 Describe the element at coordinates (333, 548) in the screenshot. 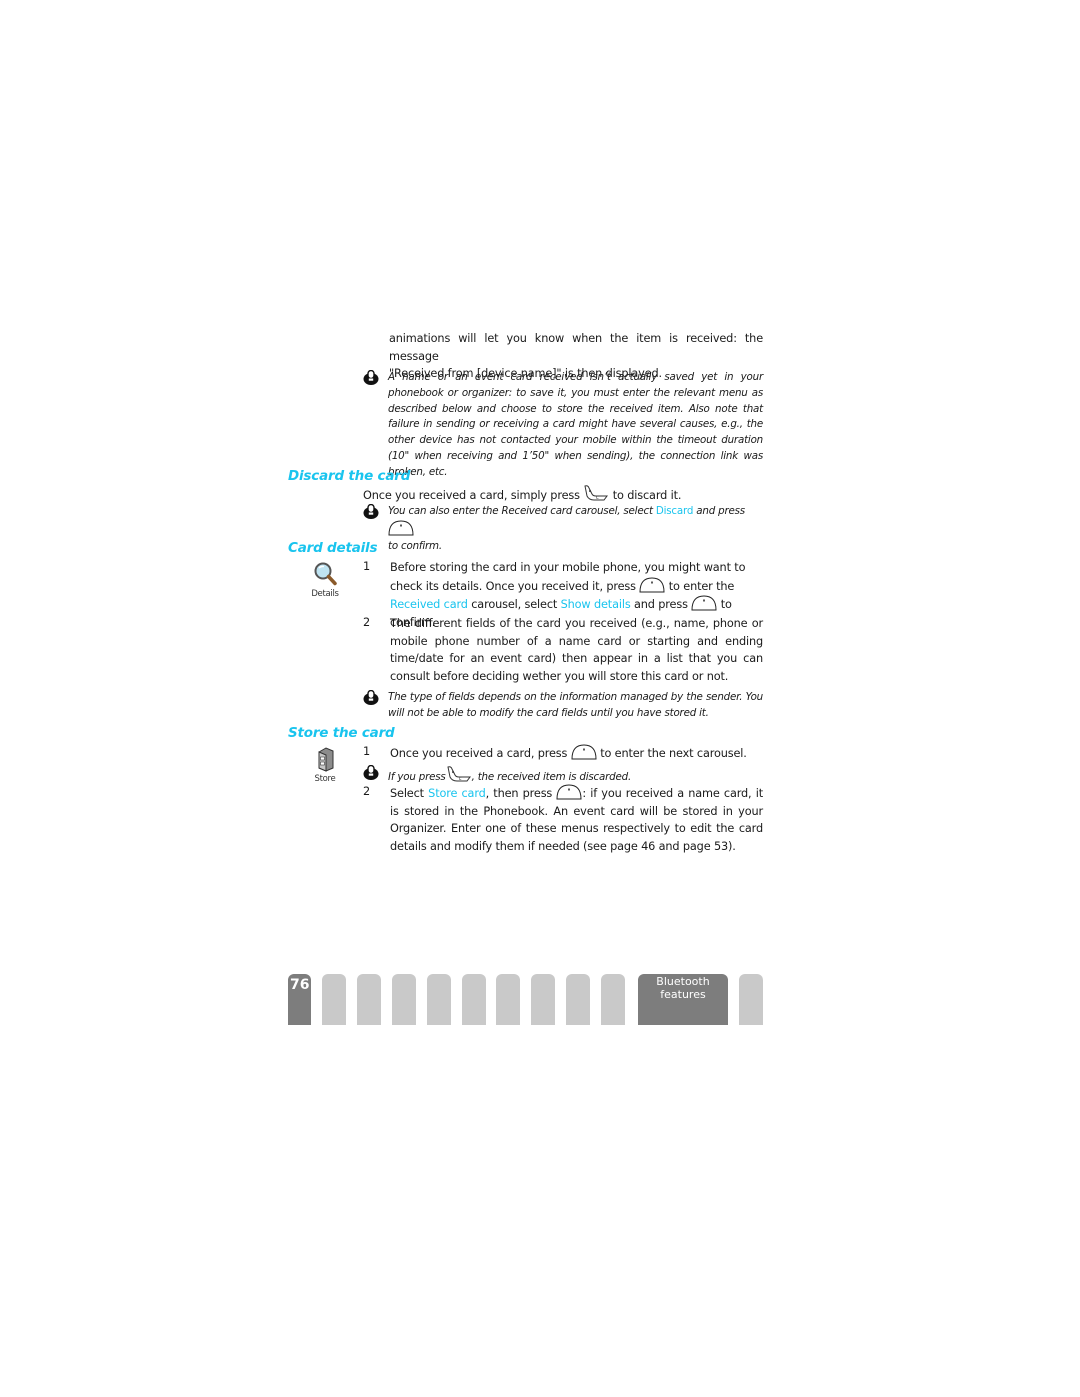

I see `heading-card-details: Card details` at that location.